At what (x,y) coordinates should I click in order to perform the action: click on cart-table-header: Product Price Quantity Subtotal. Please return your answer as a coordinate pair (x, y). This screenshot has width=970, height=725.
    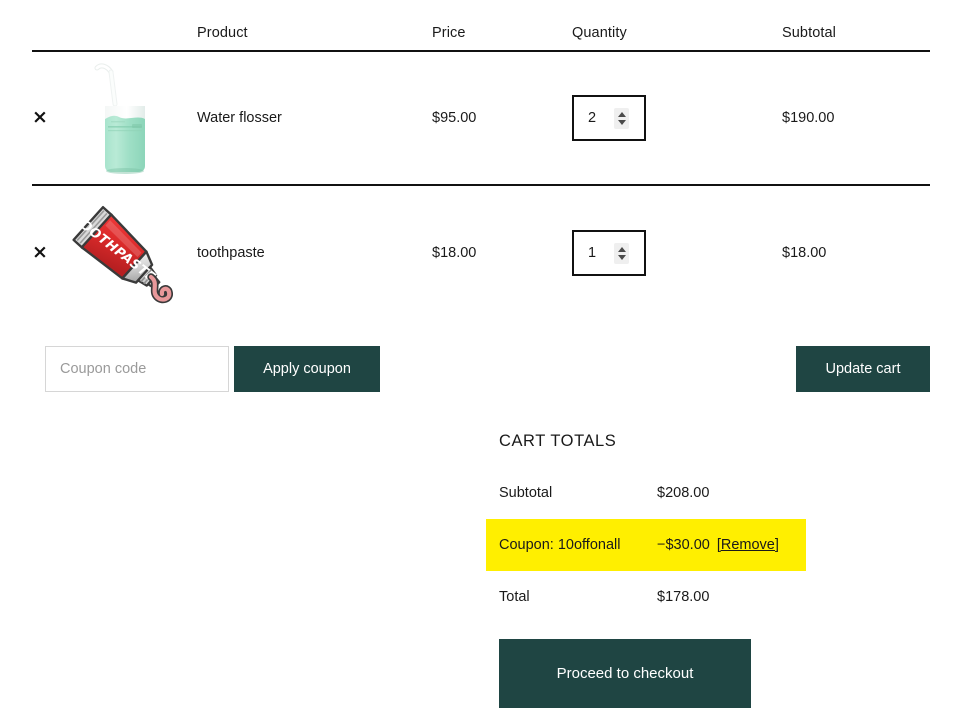
    Looking at the image, I should click on (481, 26).